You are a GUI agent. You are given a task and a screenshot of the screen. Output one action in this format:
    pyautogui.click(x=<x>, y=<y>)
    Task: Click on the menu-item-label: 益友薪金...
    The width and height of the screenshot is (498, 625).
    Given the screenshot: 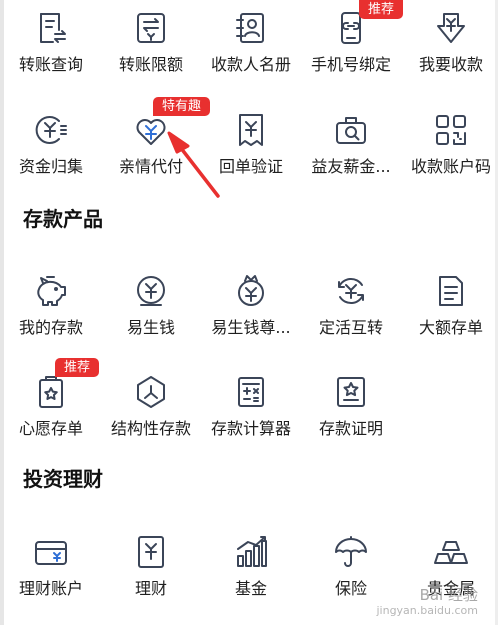 What is the action you would take?
    pyautogui.click(x=351, y=166)
    